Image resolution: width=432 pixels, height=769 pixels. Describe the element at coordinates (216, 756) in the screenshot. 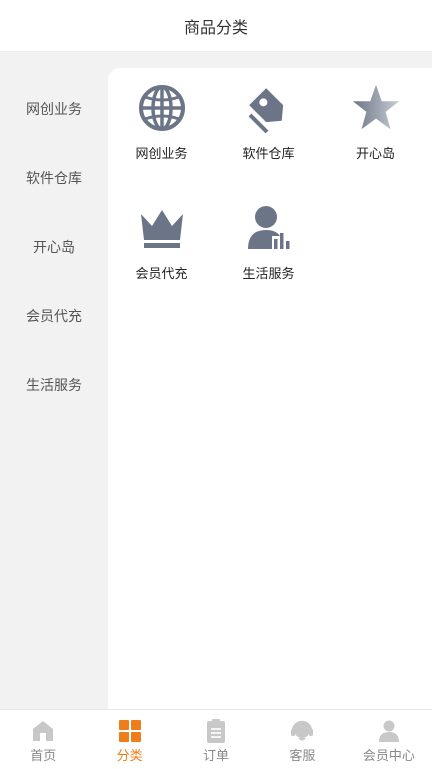

I see `tab-label: 订单` at that location.